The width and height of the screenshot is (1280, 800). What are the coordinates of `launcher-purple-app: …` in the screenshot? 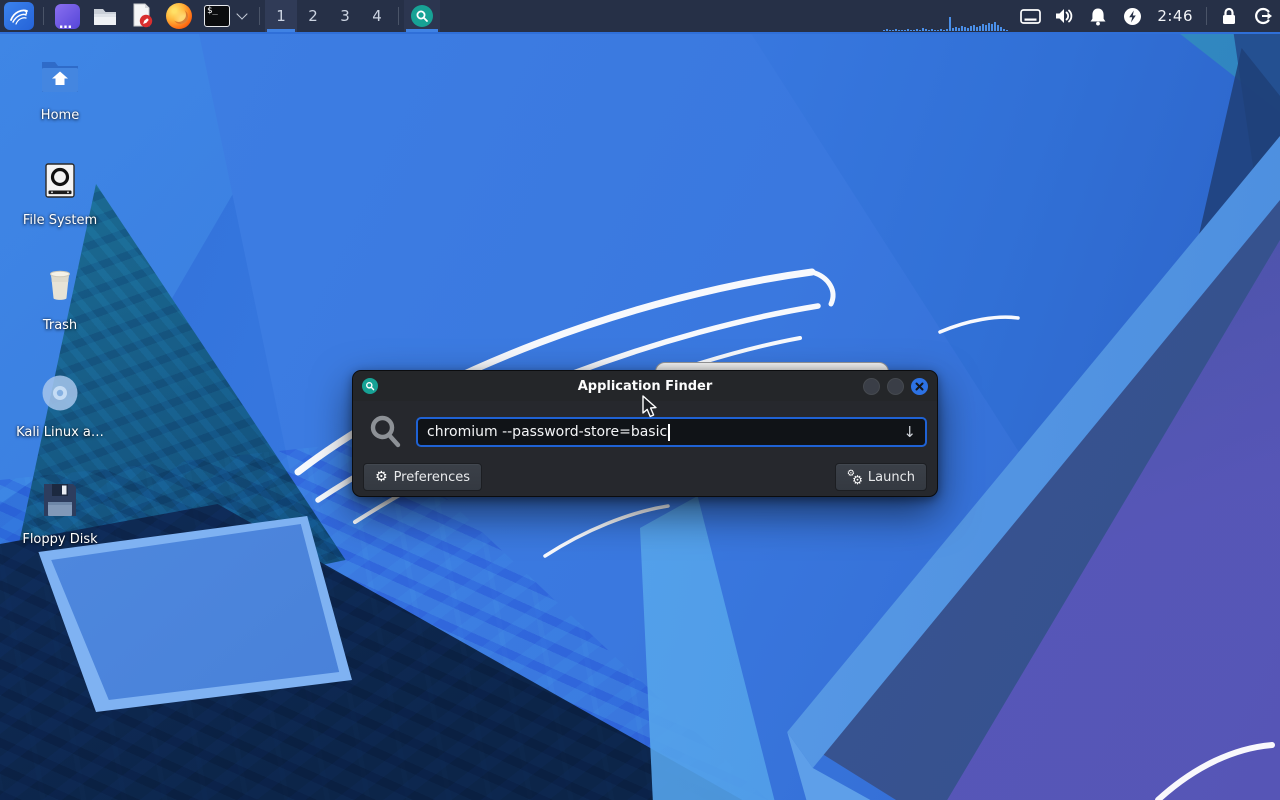 It's located at (67, 16).